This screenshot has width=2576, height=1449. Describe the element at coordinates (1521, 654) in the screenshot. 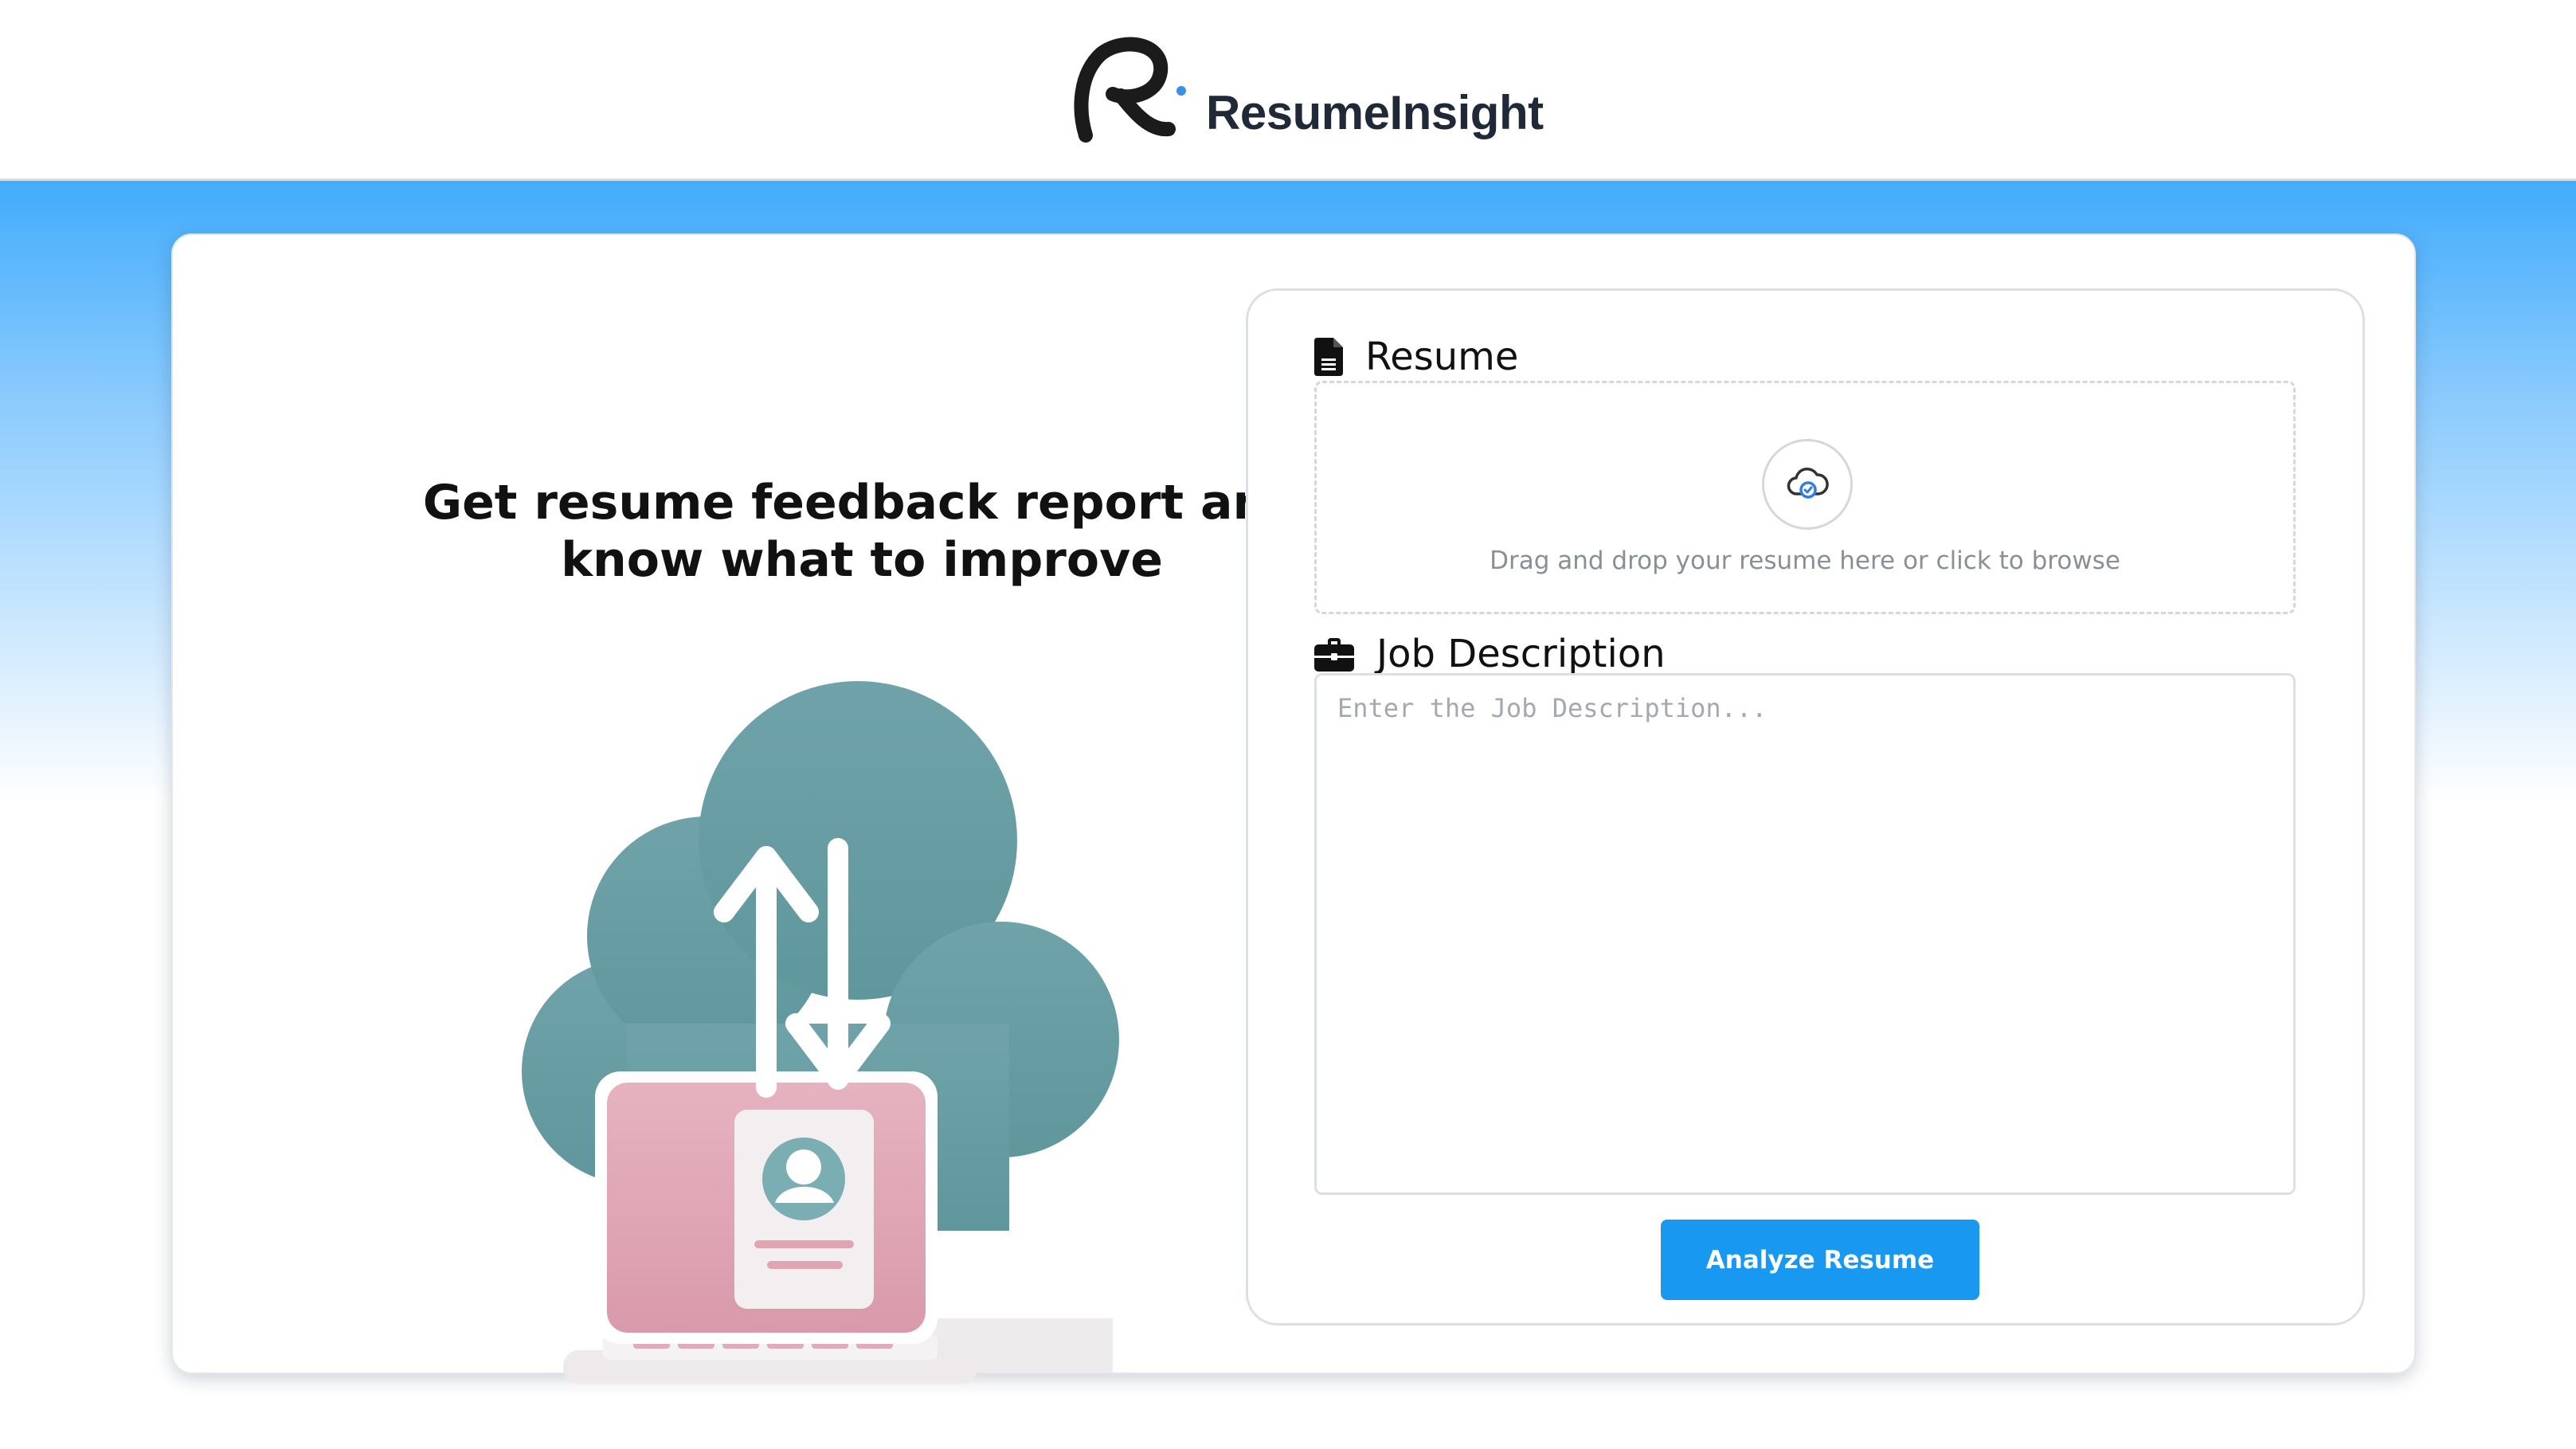

I see `job-description-label: Job Description` at that location.